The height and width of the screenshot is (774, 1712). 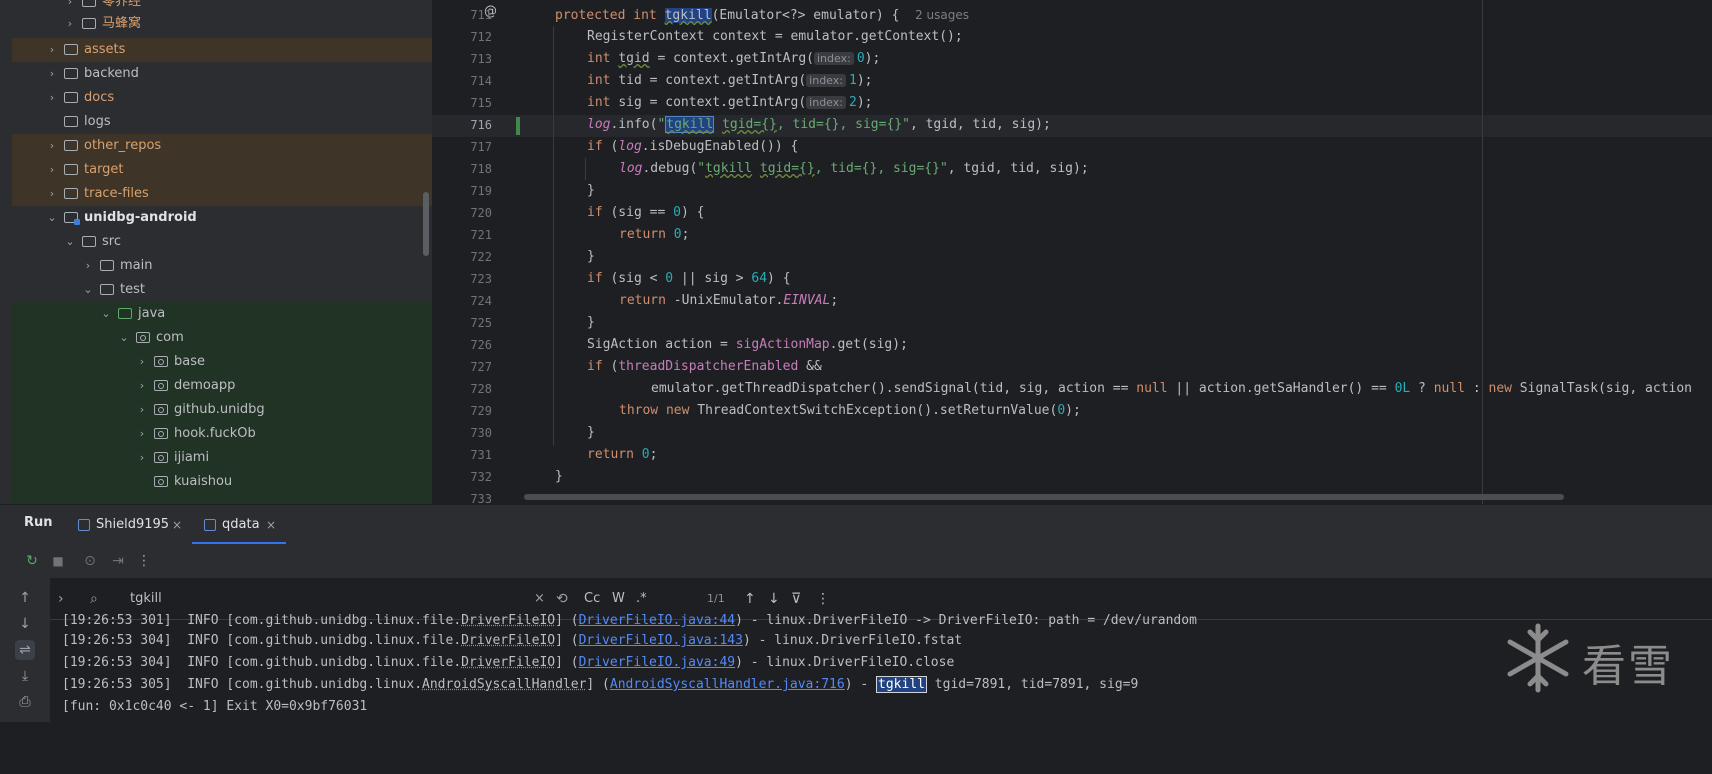 What do you see at coordinates (222, 314) in the screenshot?
I see `tree-item-java: ⌄ java` at bounding box center [222, 314].